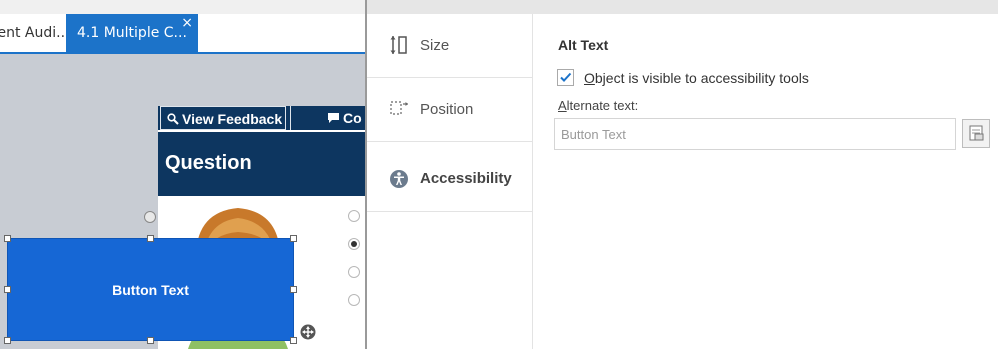 The width and height of the screenshot is (998, 349). Describe the element at coordinates (150, 238) in the screenshot. I see `resize-handle-top` at that location.